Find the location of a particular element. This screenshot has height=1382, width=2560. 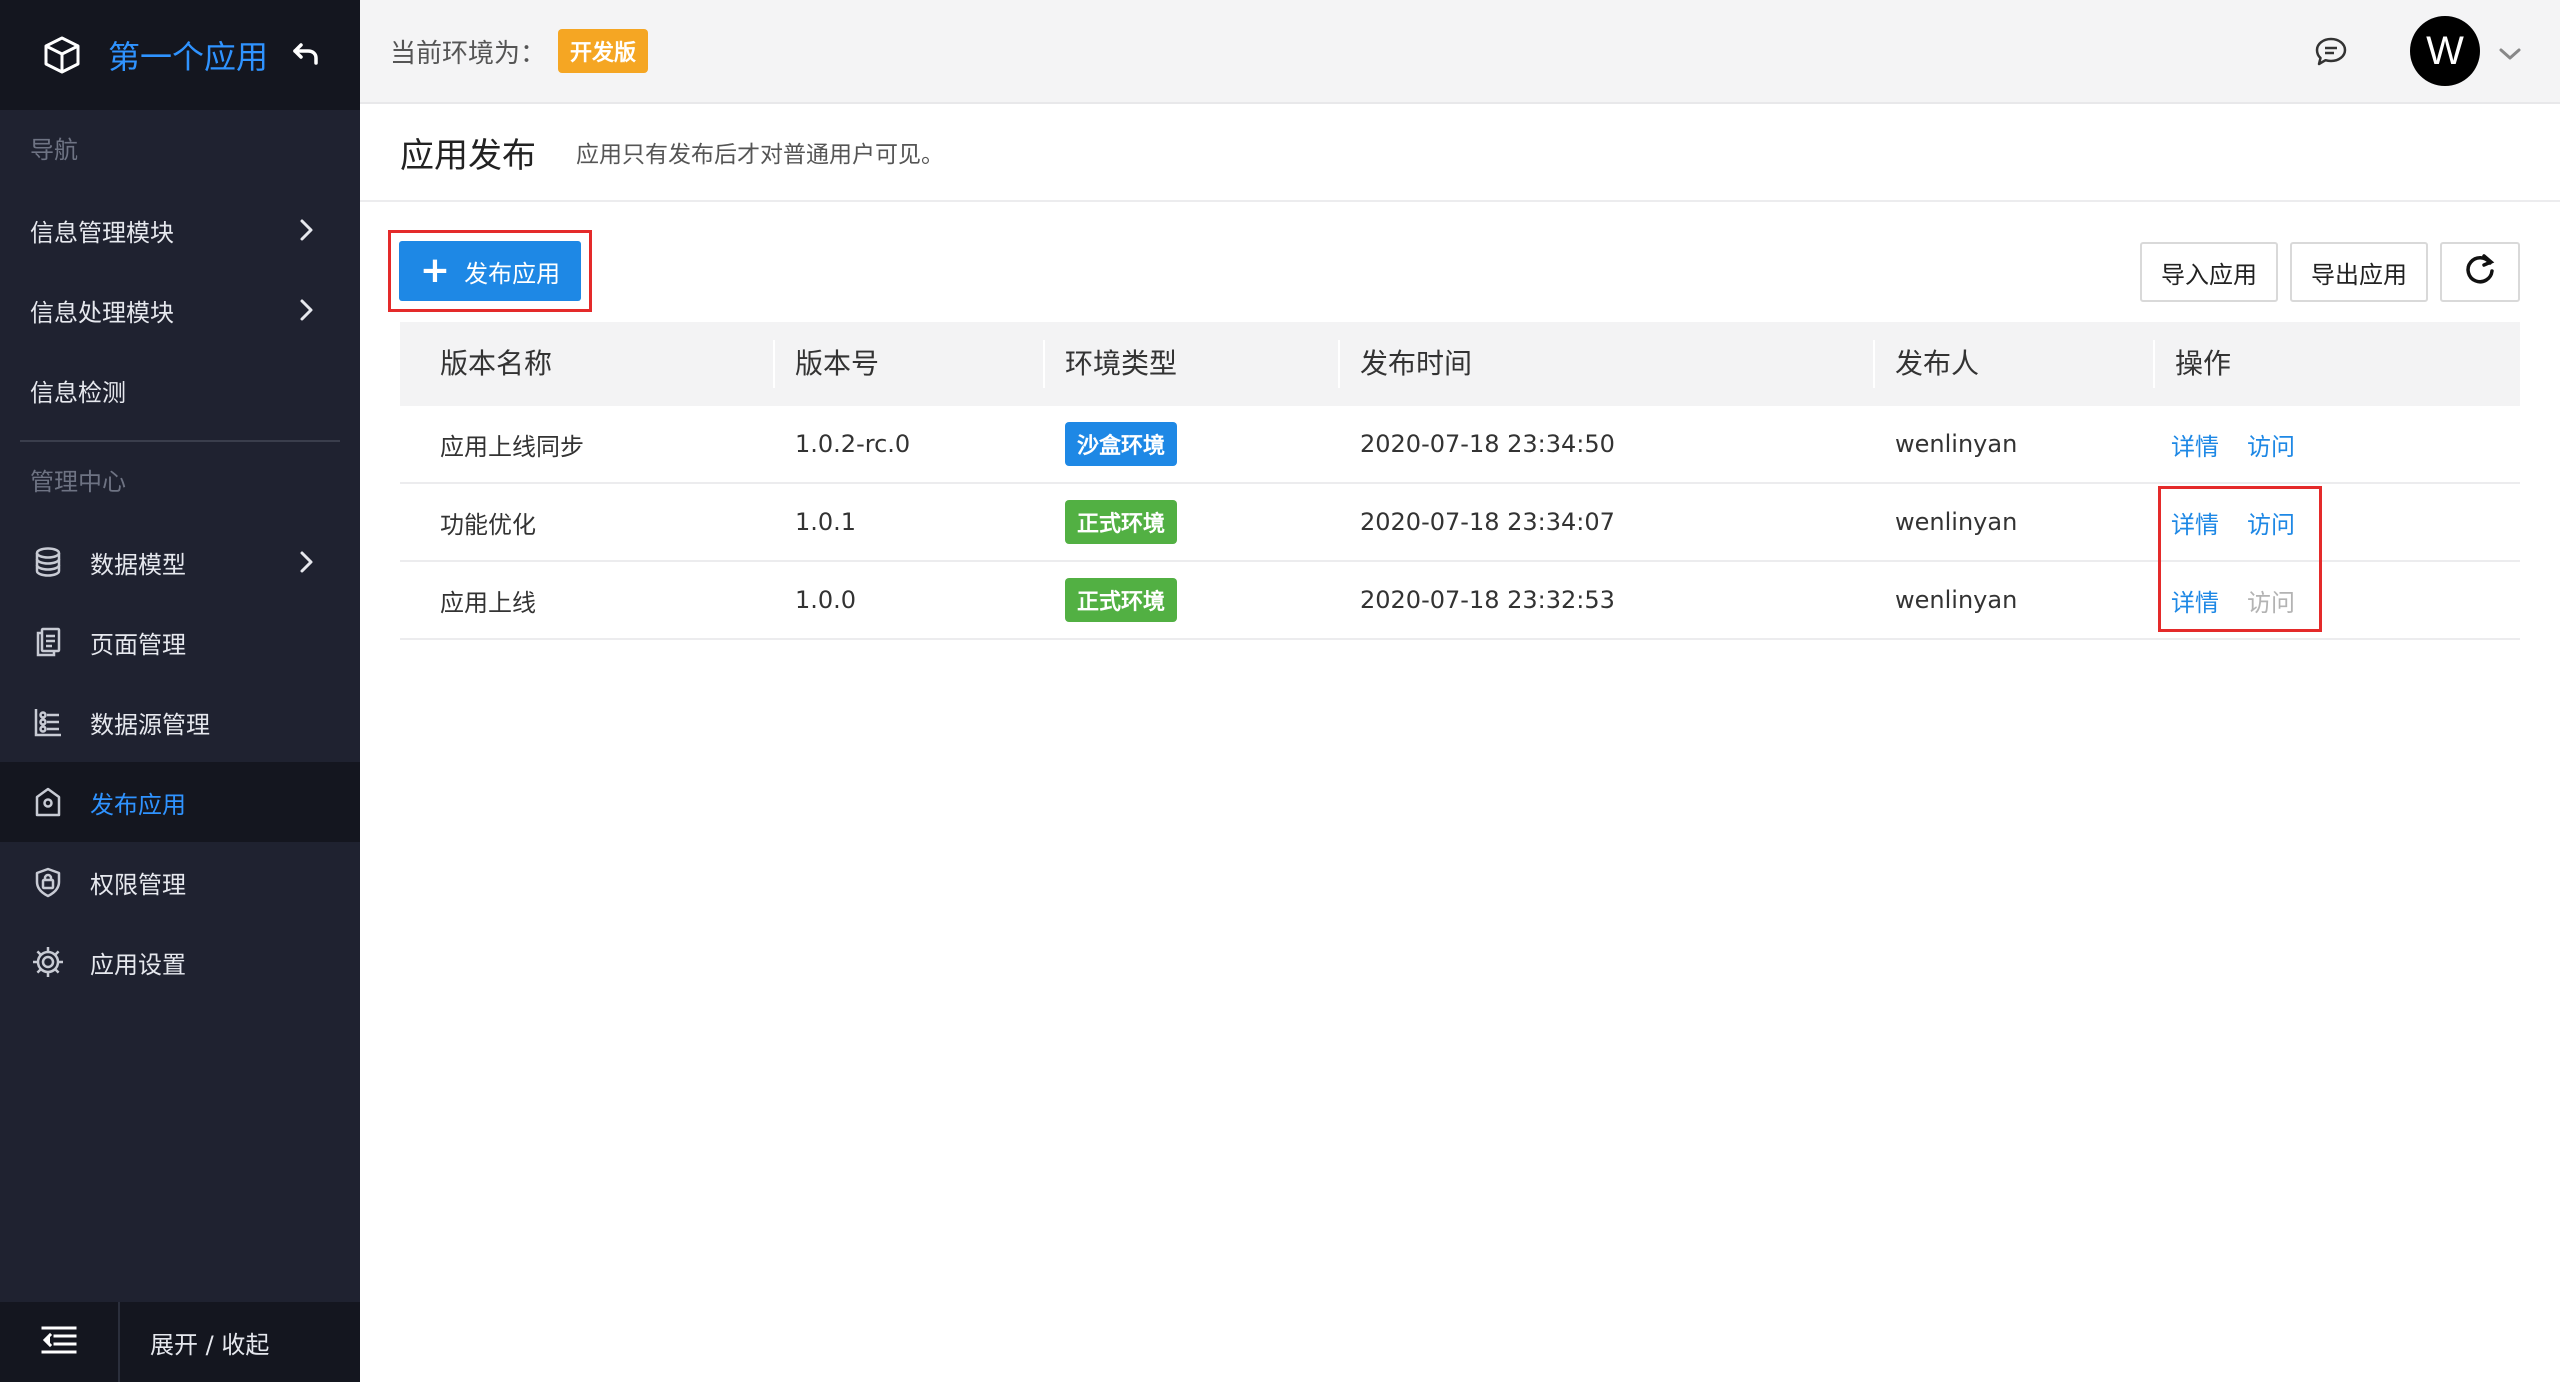

header-version-name: 版本名称 is located at coordinates (587, 364).